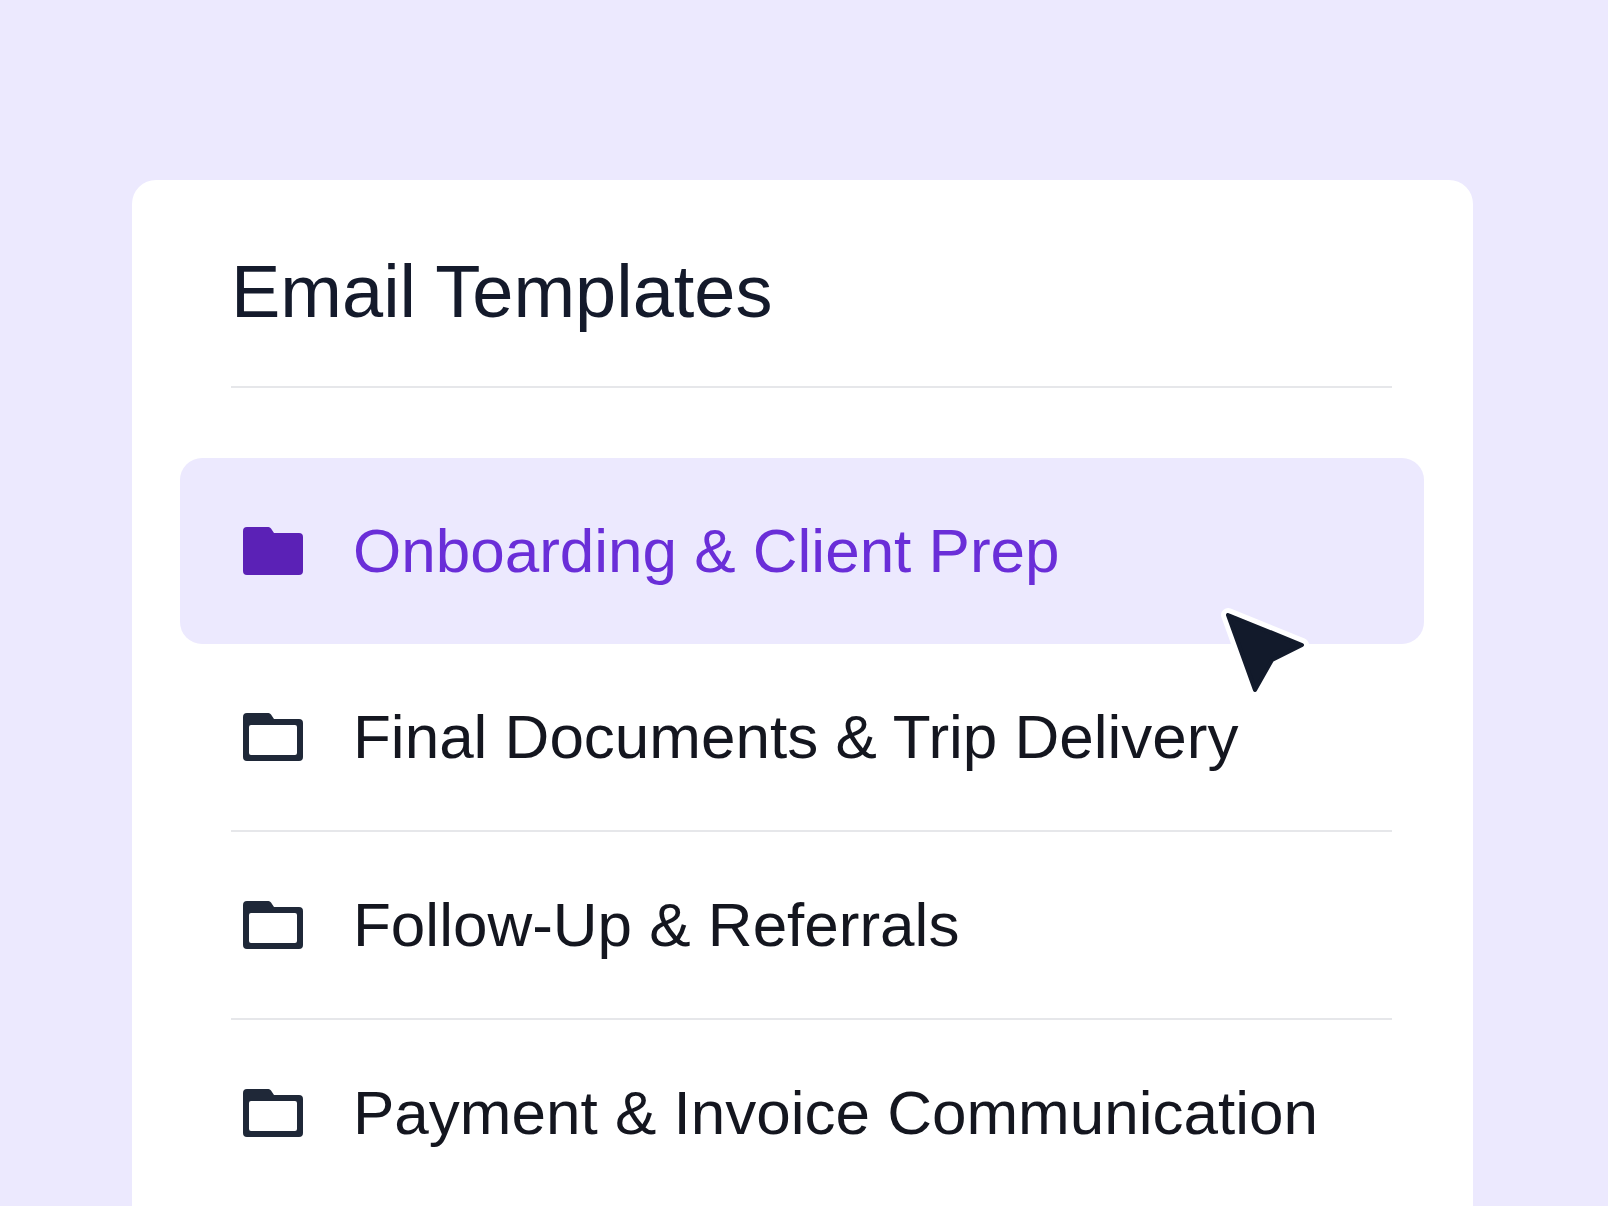 The height and width of the screenshot is (1206, 1608). Describe the element at coordinates (802, 925) in the screenshot. I see `folder-item: Follow-Up & Referrals` at that location.